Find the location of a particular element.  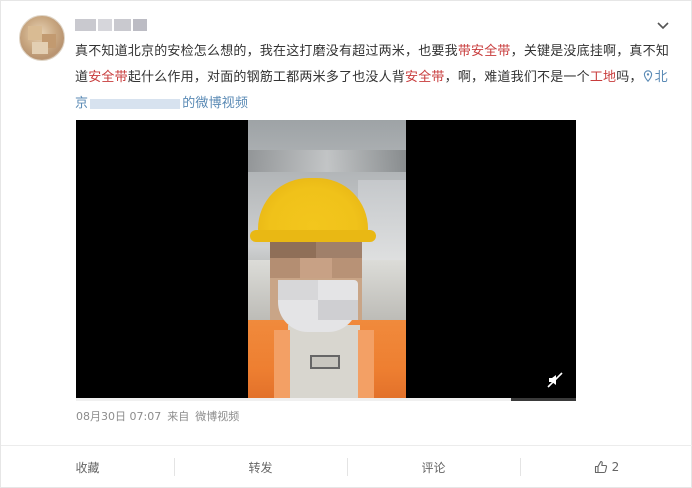

frame-beam is located at coordinates (327, 161).